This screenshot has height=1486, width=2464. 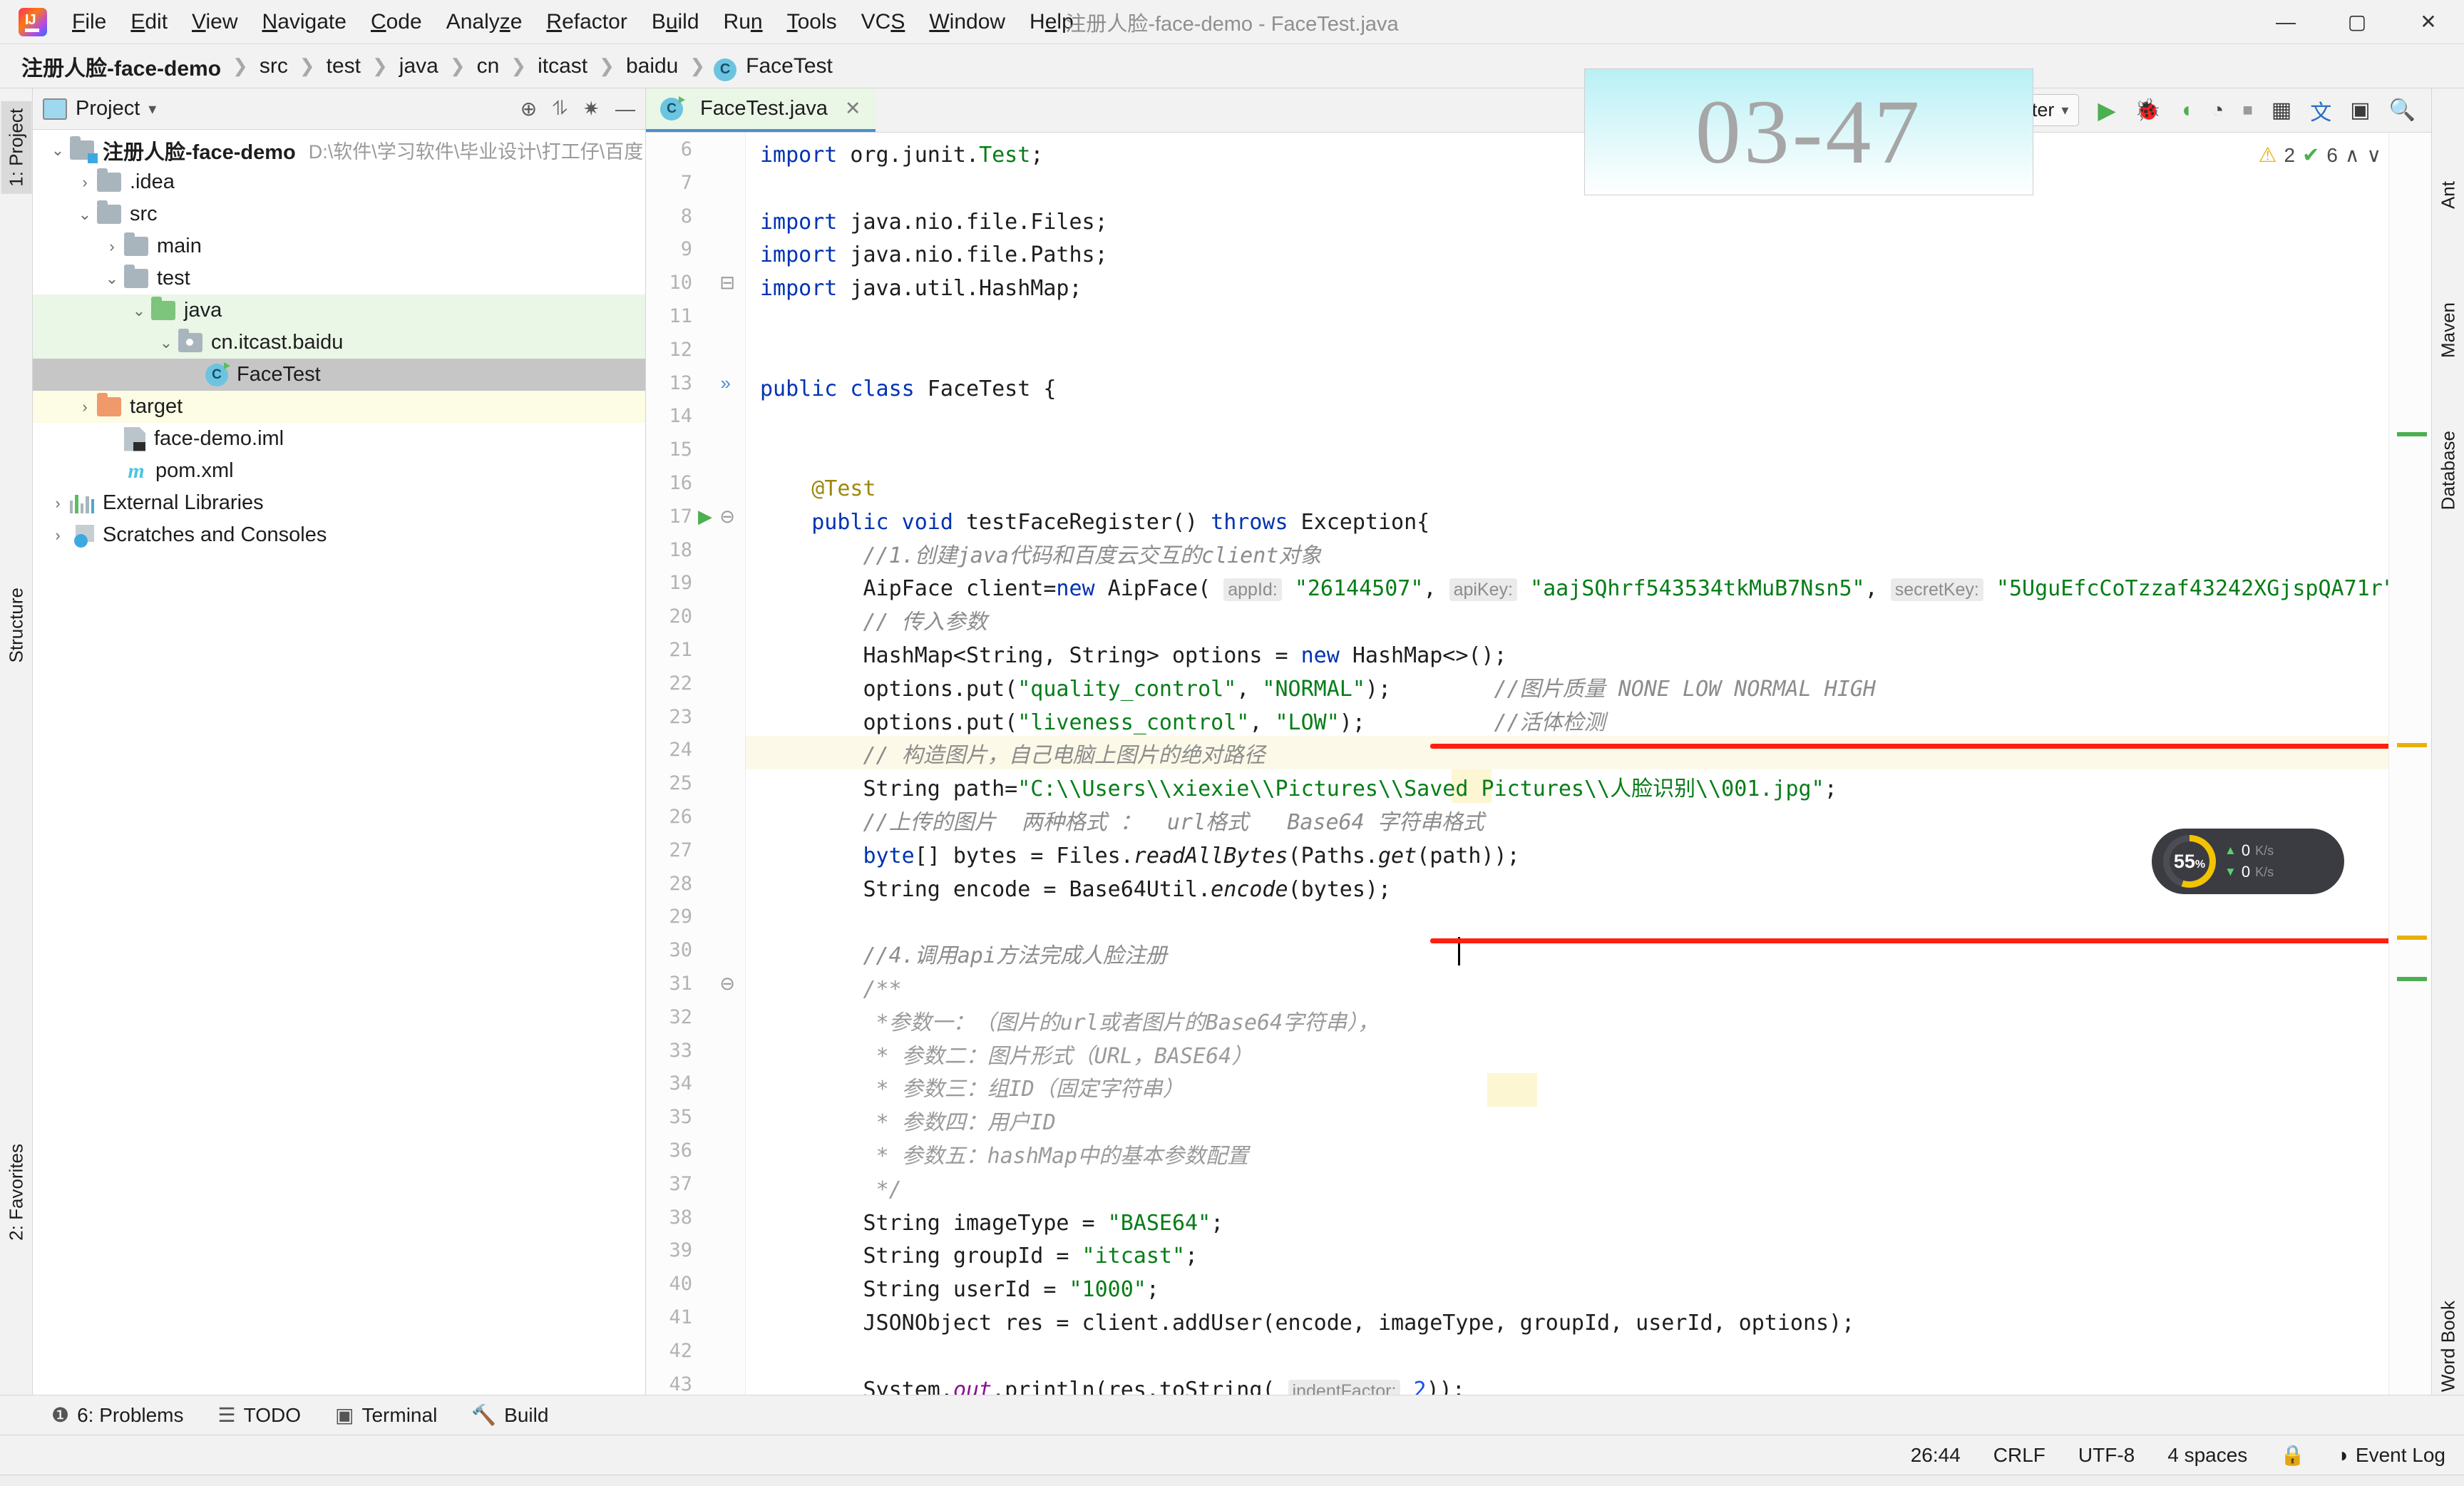 I want to click on code-line-8: import java.nio.file.Files;, so click(x=934, y=222).